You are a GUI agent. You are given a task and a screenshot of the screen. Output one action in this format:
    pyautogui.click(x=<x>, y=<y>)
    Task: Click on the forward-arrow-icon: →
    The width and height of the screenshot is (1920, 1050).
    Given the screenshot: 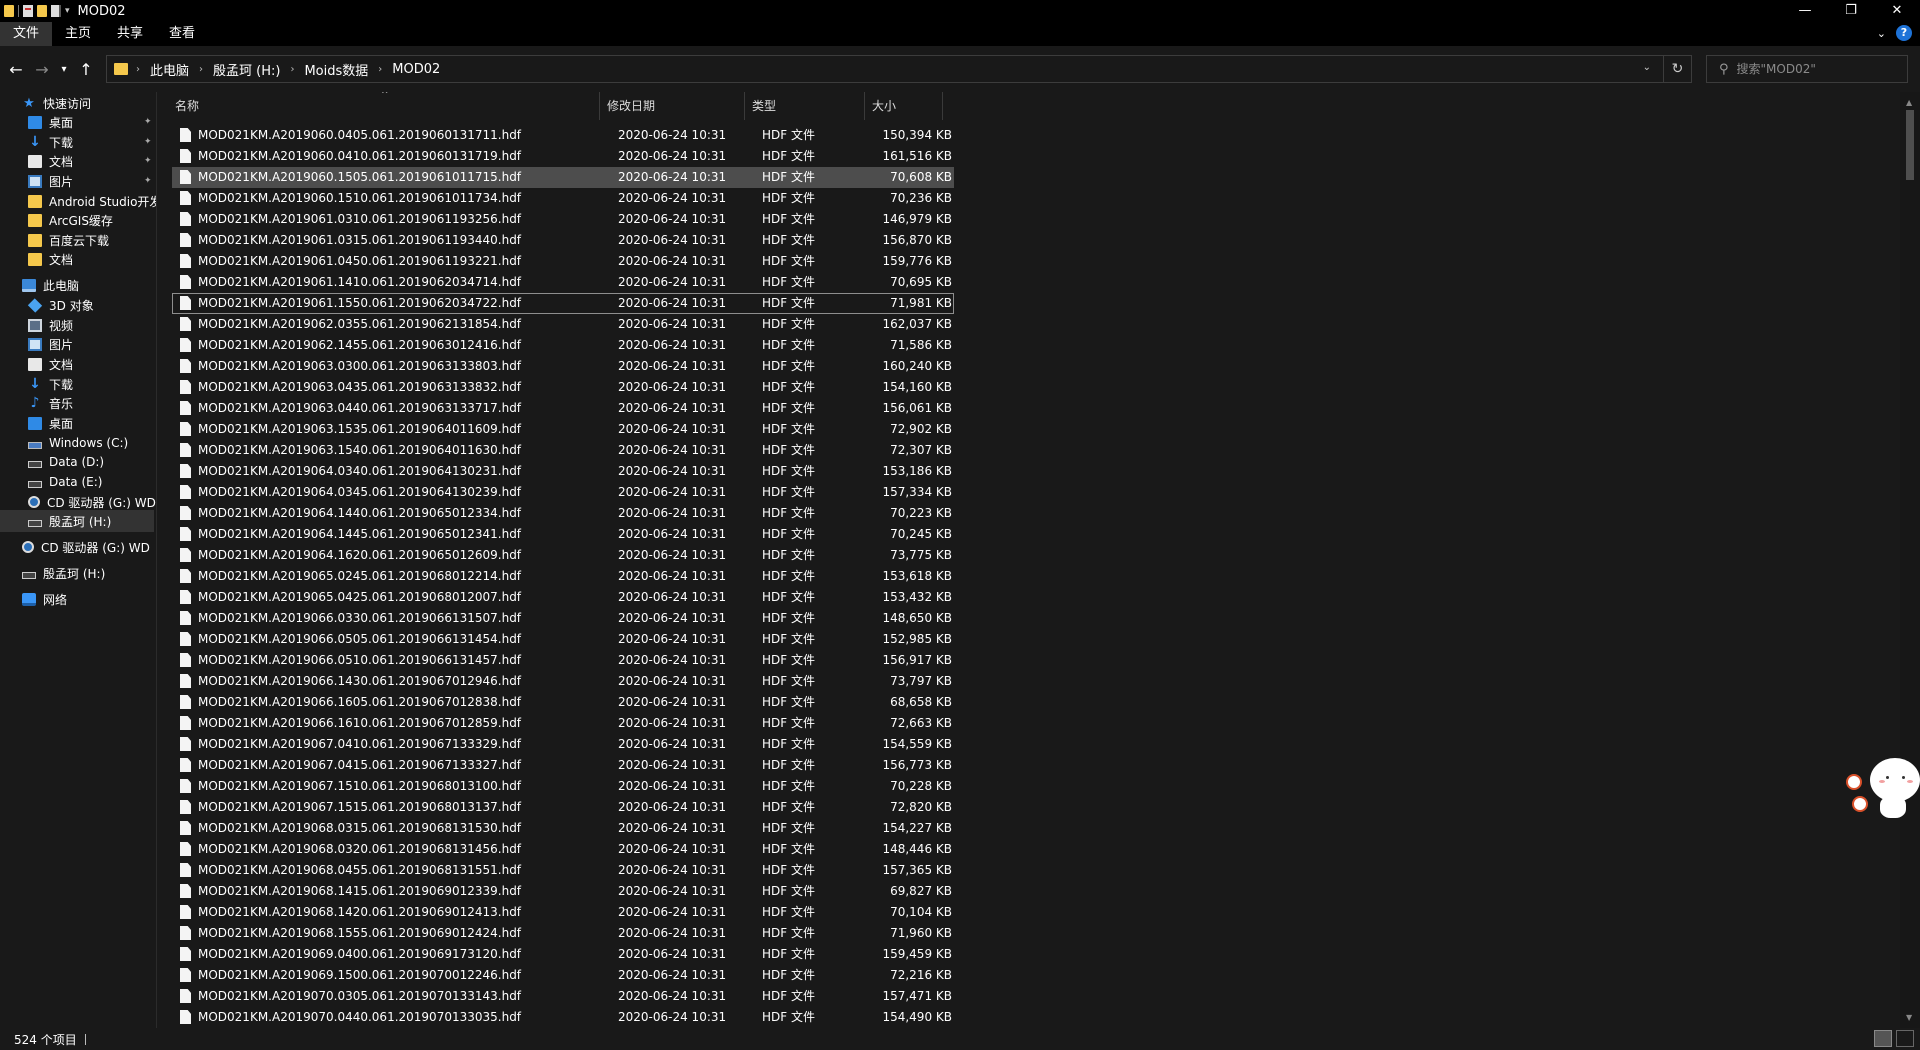 What is the action you would take?
    pyautogui.click(x=42, y=69)
    